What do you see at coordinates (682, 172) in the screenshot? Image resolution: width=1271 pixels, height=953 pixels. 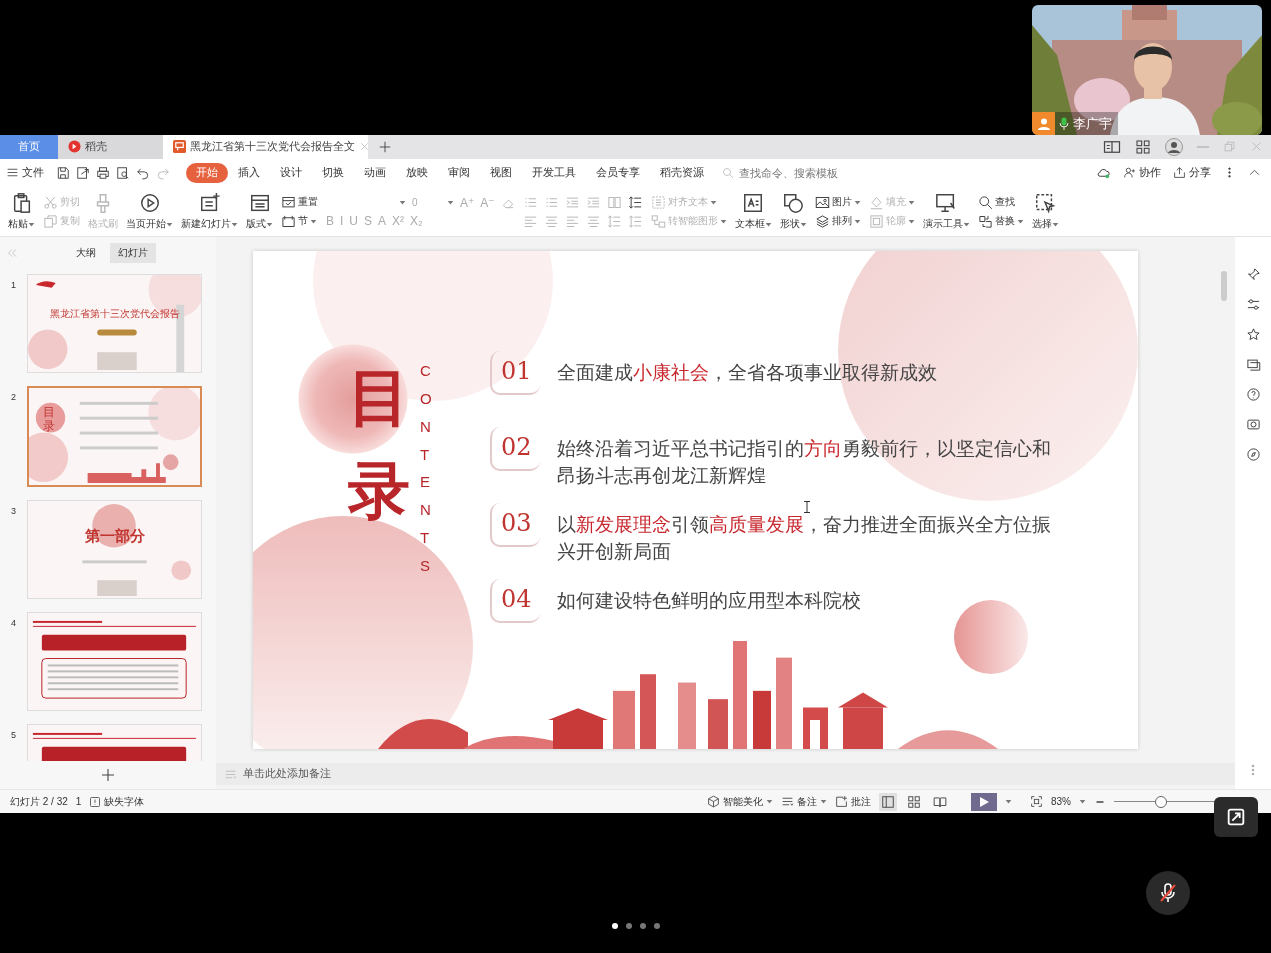 I see `ribbon-tab: 稻壳资源` at bounding box center [682, 172].